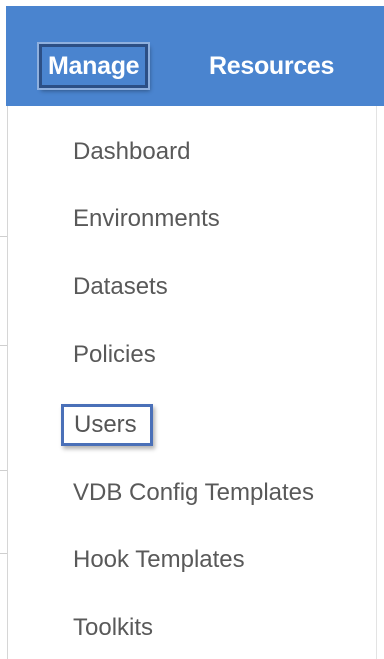 This screenshot has height=659, width=384. What do you see at coordinates (376, 382) in the screenshot?
I see `sidebar-right-divider` at bounding box center [376, 382].